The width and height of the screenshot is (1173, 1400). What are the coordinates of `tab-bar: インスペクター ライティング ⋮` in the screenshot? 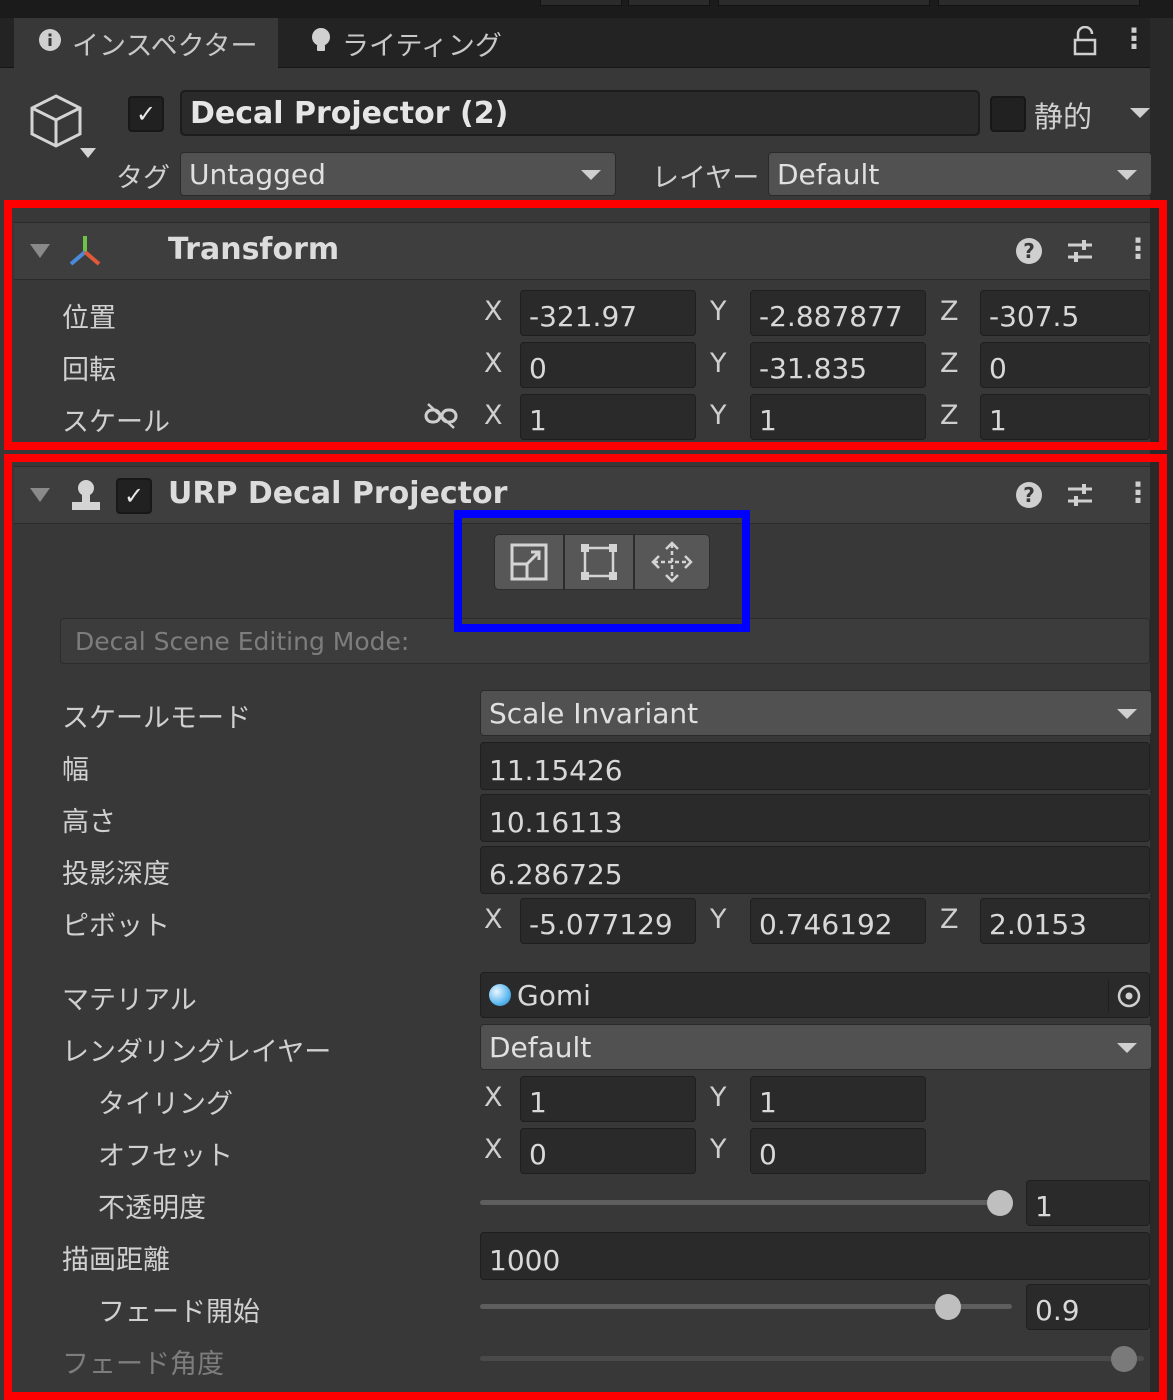 It's located at (575, 43).